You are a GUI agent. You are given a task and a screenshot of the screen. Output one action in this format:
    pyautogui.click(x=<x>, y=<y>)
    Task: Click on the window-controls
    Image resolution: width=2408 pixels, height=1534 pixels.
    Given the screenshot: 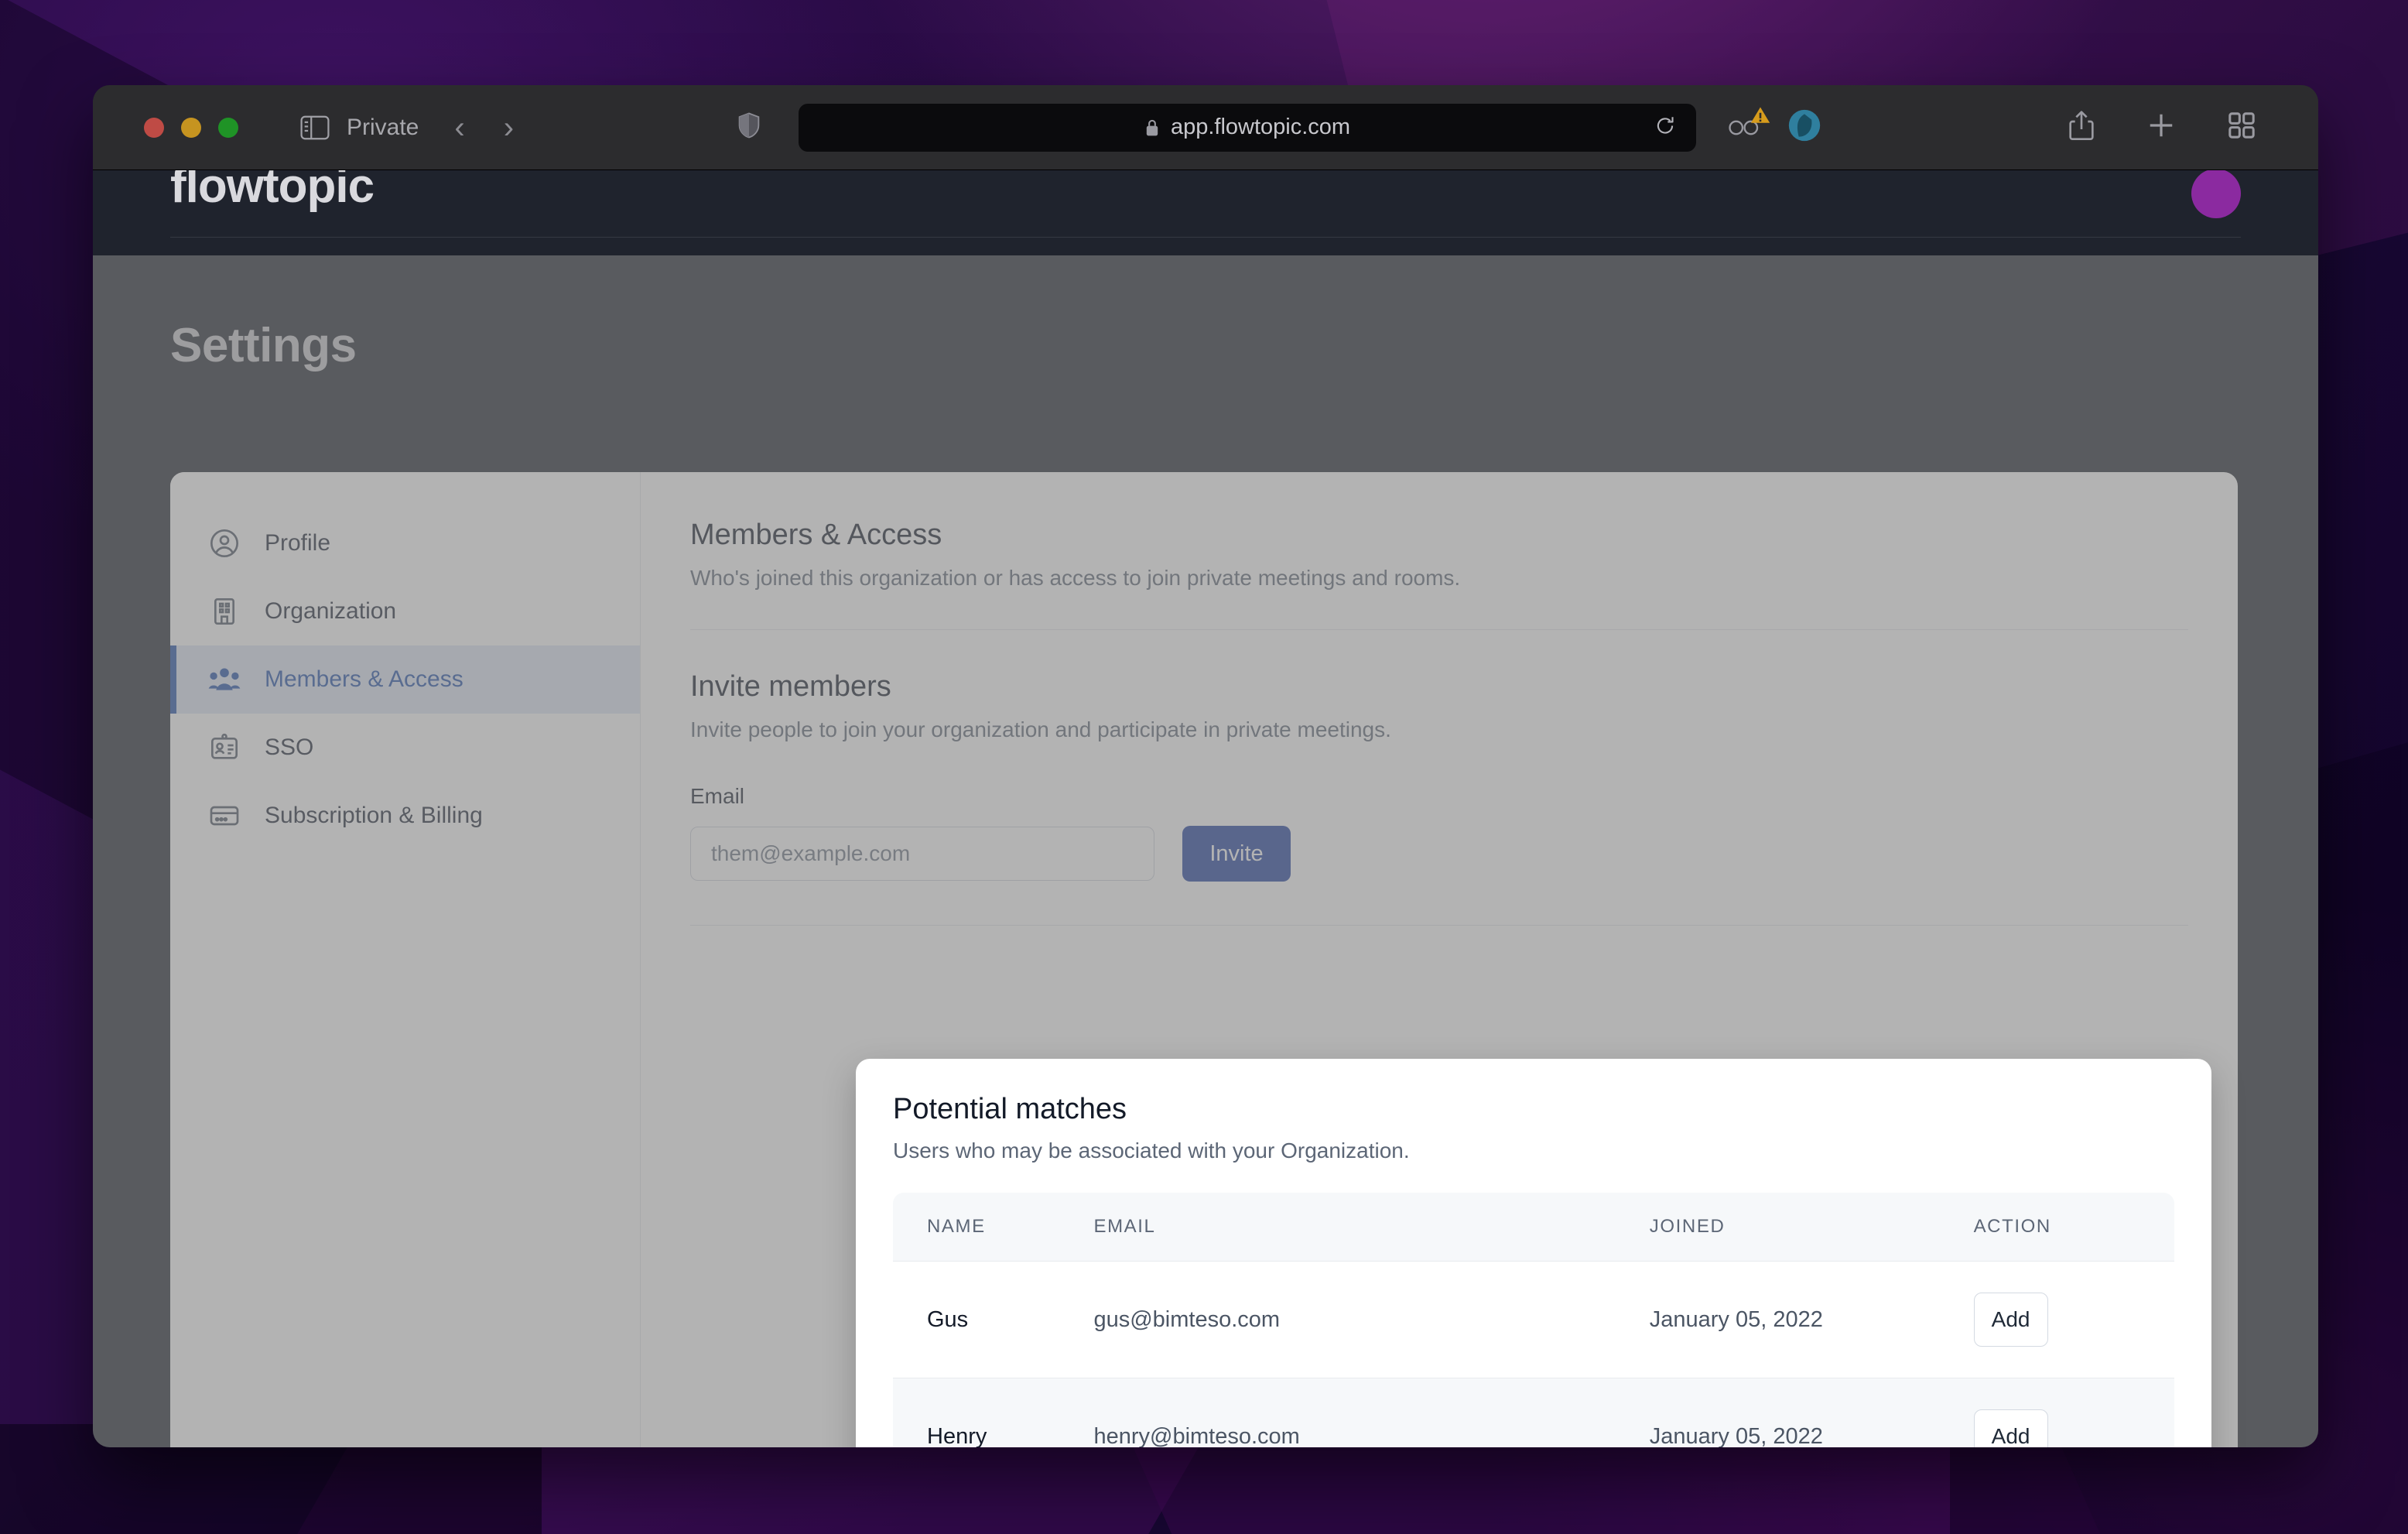 What is the action you would take?
    pyautogui.click(x=191, y=127)
    